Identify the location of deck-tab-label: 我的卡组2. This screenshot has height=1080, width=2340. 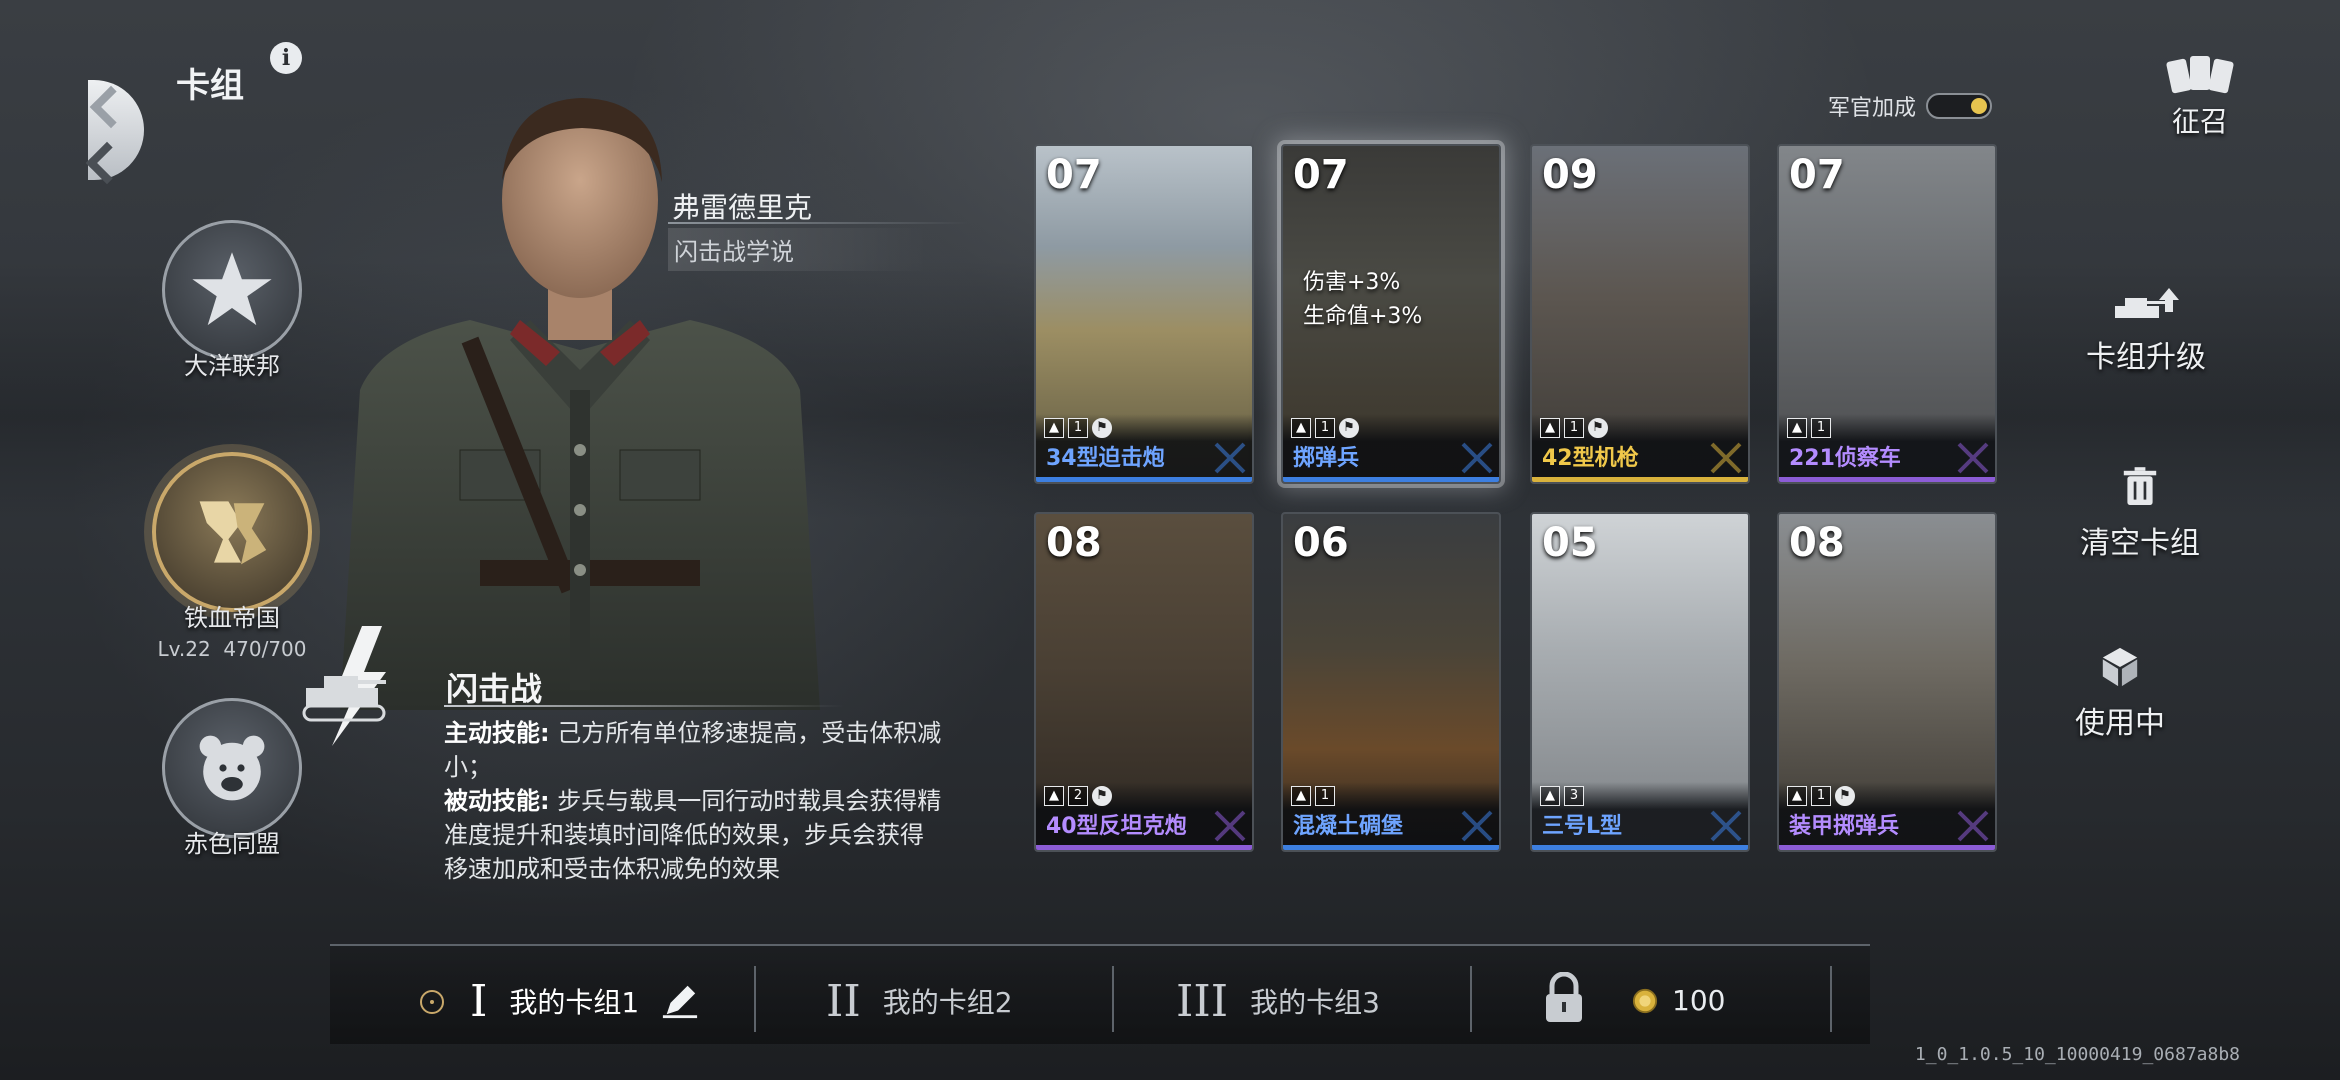
(947, 1002).